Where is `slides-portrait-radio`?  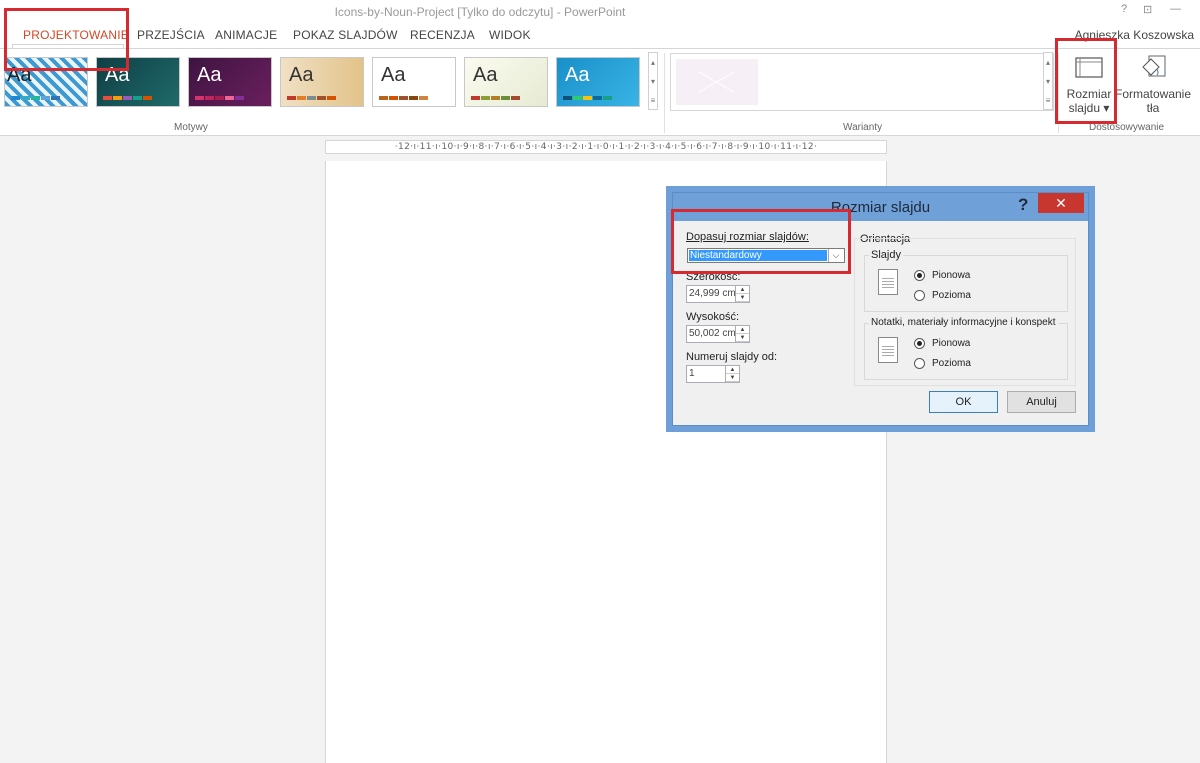
slides-portrait-radio is located at coordinates (919, 275).